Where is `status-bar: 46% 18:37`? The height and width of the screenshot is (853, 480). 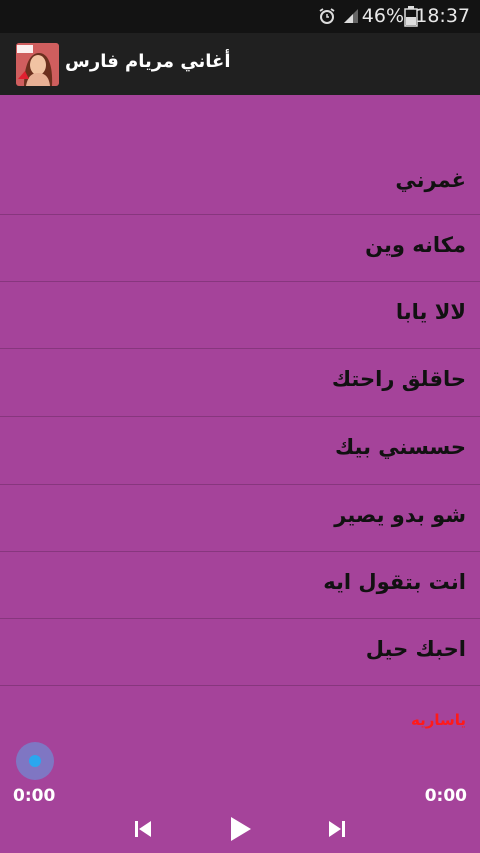 status-bar: 46% 18:37 is located at coordinates (240, 16).